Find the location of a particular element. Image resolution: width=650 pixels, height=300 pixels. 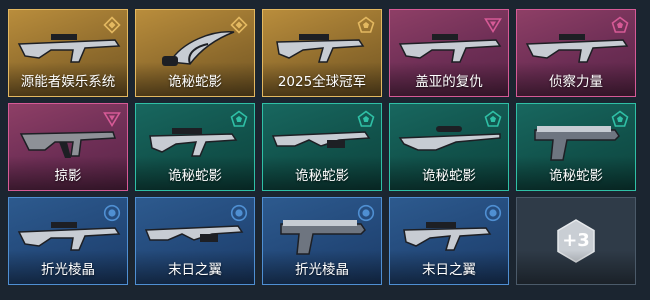

skin-card: 盖亚的复仇 is located at coordinates (449, 53).